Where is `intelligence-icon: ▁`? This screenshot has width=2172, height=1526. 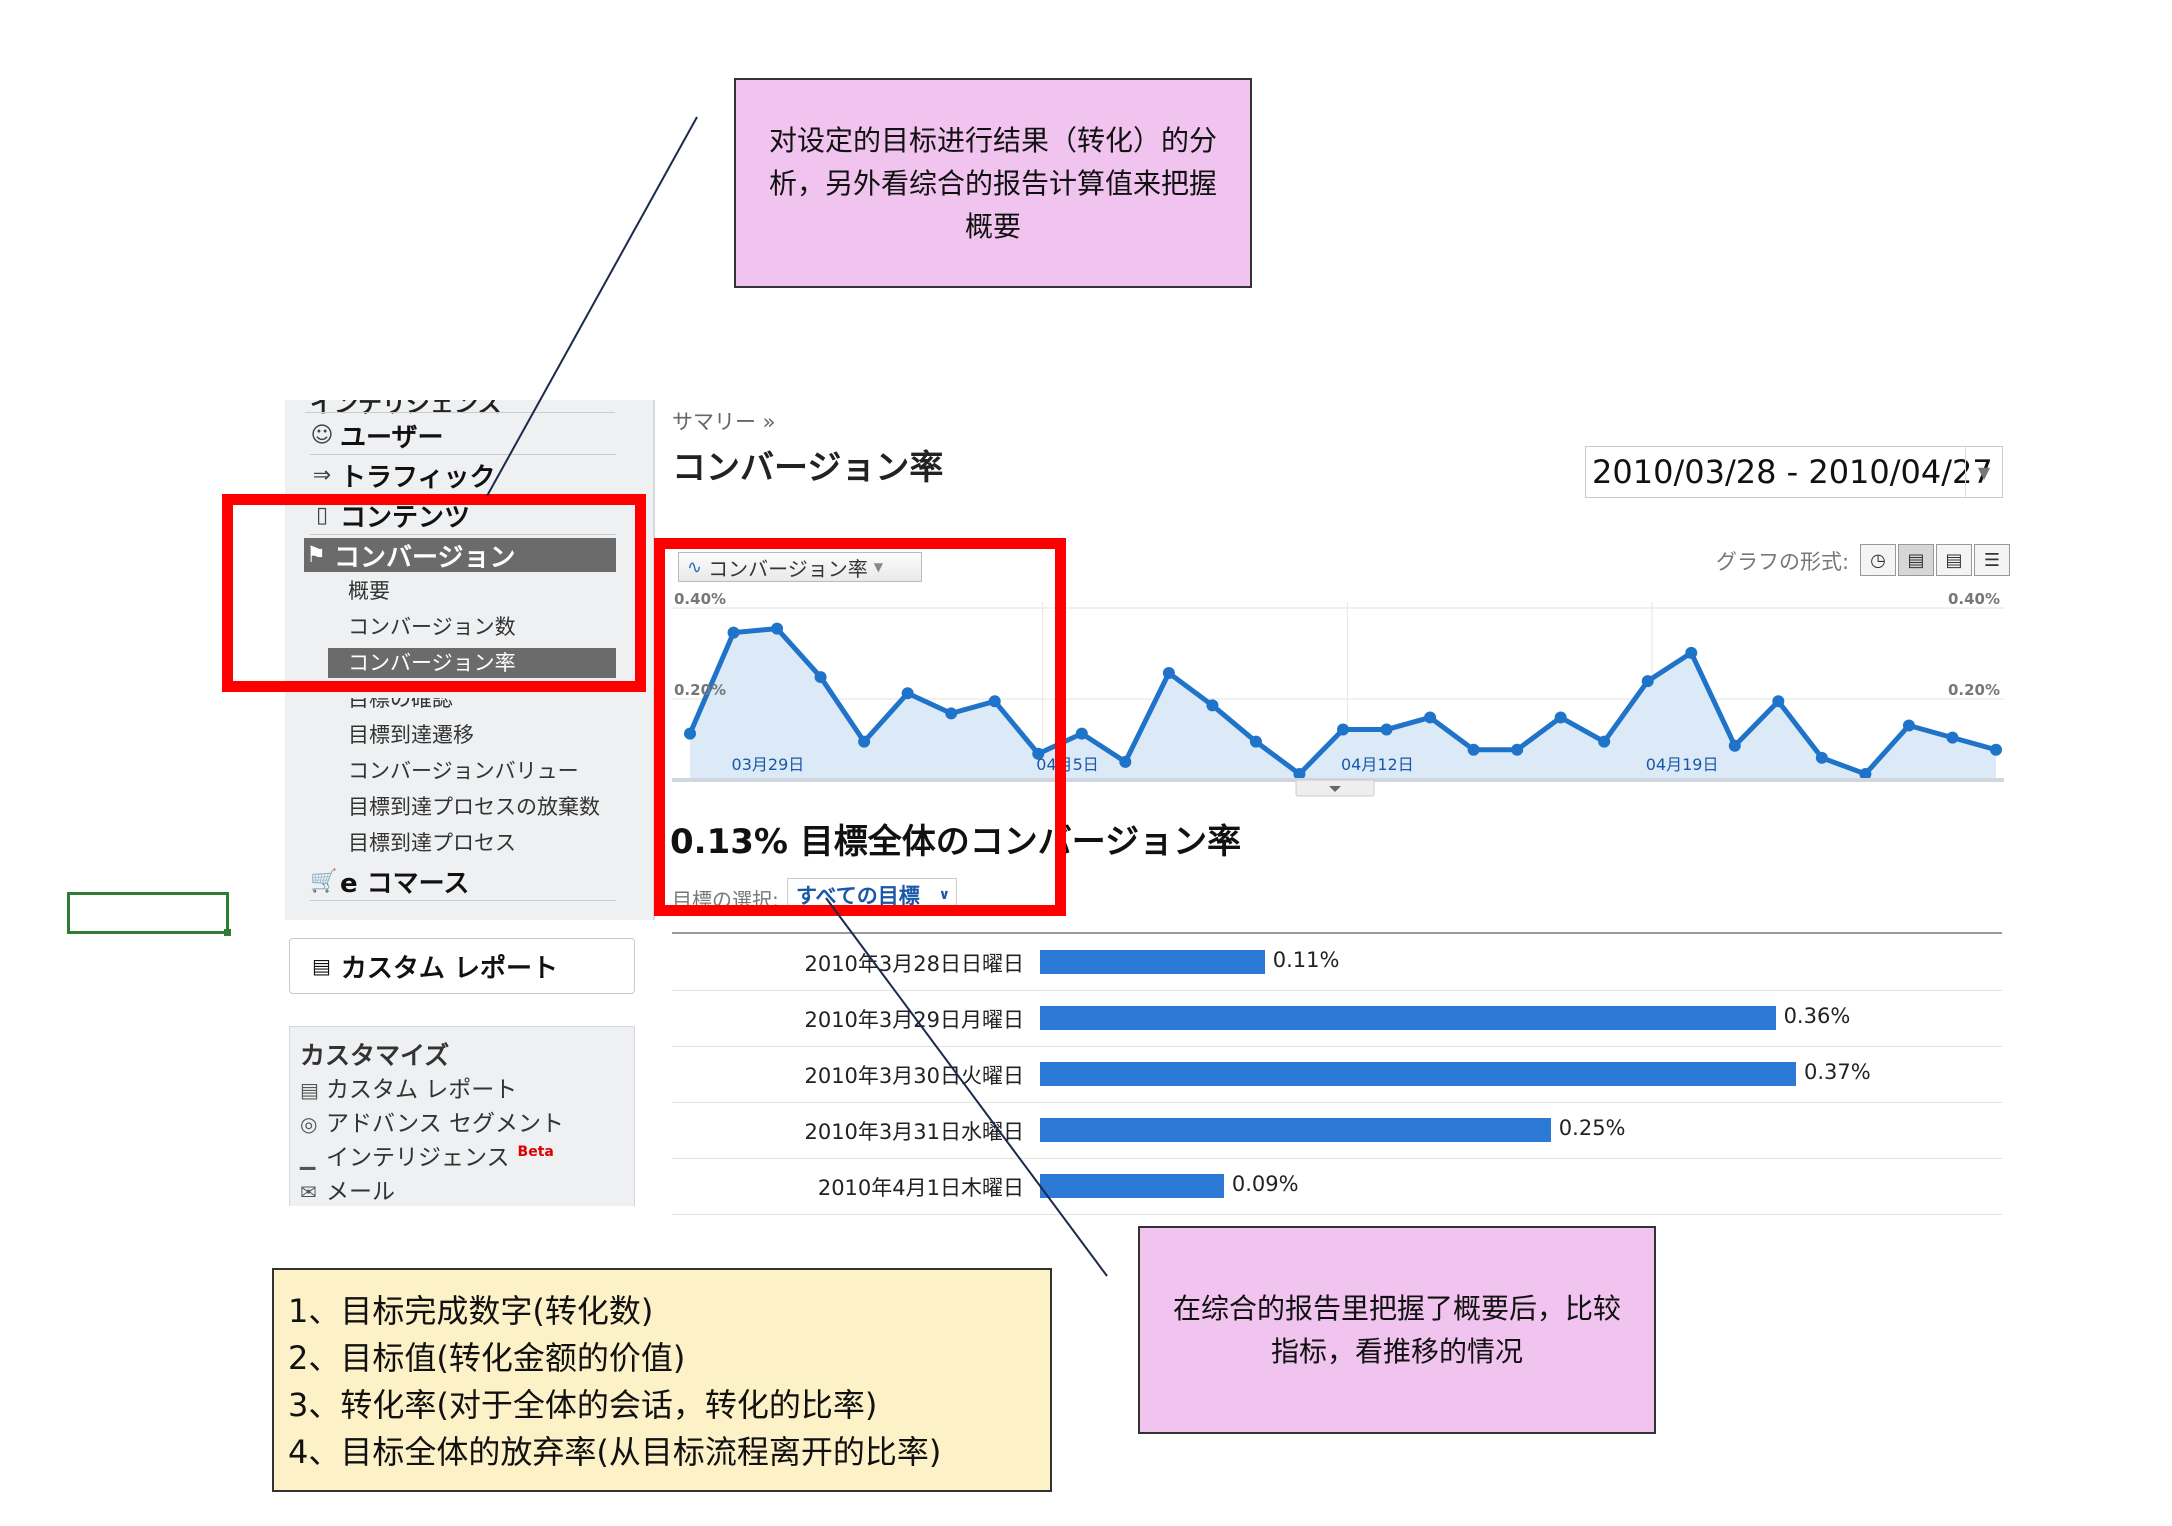
intelligence-icon: ▁ is located at coordinates (308, 1158).